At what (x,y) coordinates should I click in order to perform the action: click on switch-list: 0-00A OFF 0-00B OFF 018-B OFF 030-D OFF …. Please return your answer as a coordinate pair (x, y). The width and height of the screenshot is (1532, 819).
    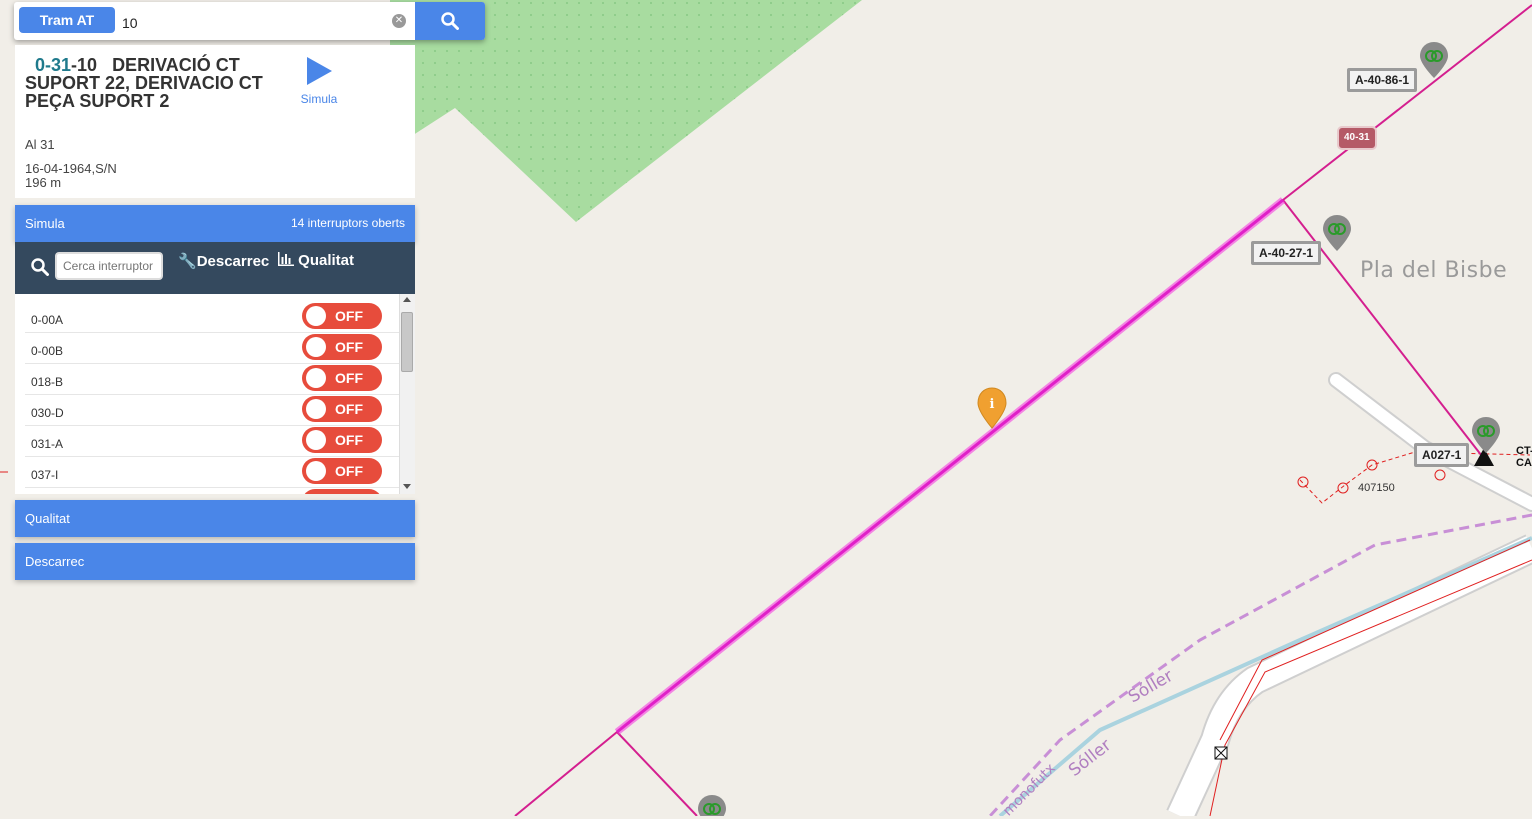
    Looking at the image, I should click on (215, 394).